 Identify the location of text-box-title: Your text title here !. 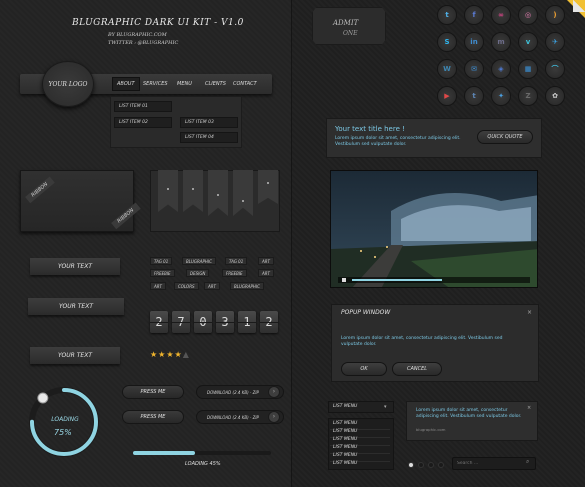
(370, 129).